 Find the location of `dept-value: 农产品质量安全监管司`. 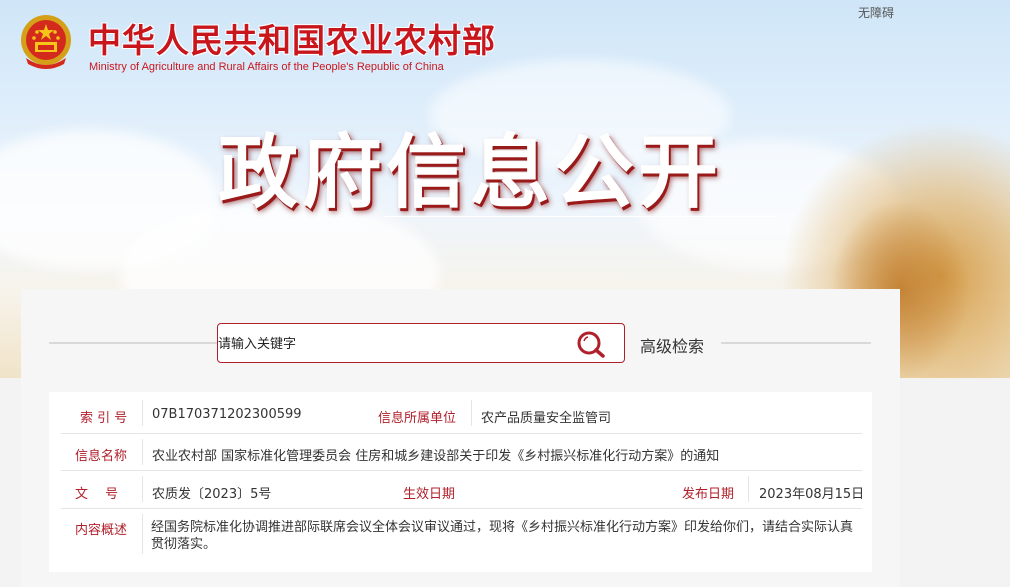

dept-value: 农产品质量安全监管司 is located at coordinates (546, 418).